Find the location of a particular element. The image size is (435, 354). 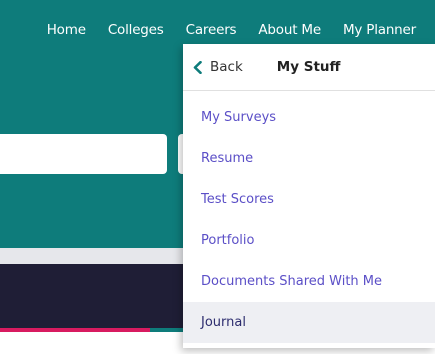

nav-home-link: Home is located at coordinates (66, 30).